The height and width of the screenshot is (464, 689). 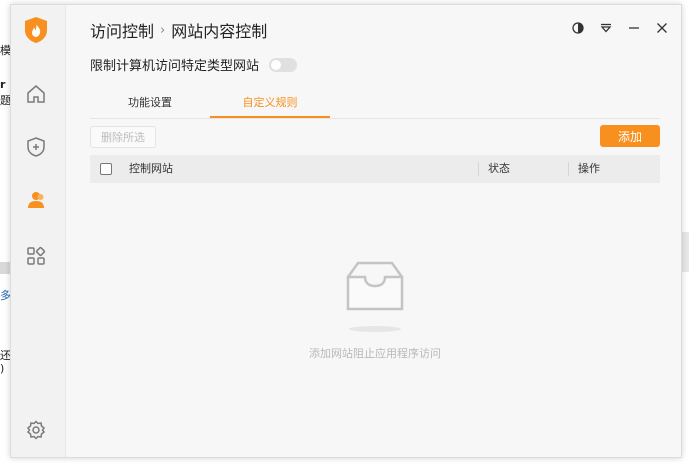 I want to click on tab-bar: 功能设置 自定义规则, so click(x=375, y=106).